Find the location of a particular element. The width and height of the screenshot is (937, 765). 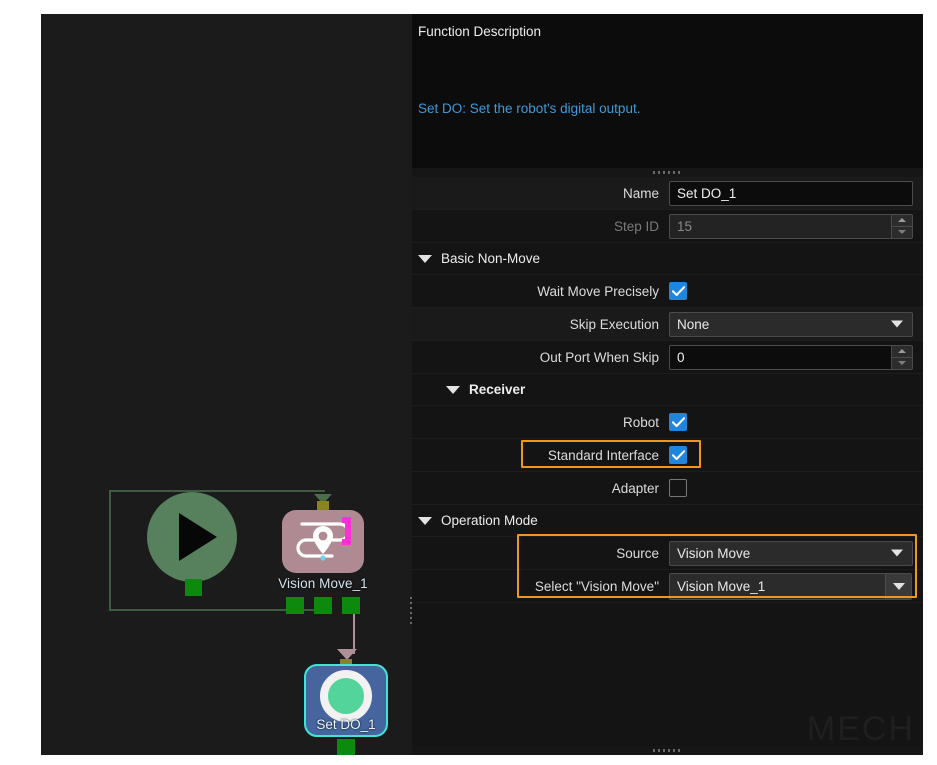

row-name: Name is located at coordinates (667, 193).